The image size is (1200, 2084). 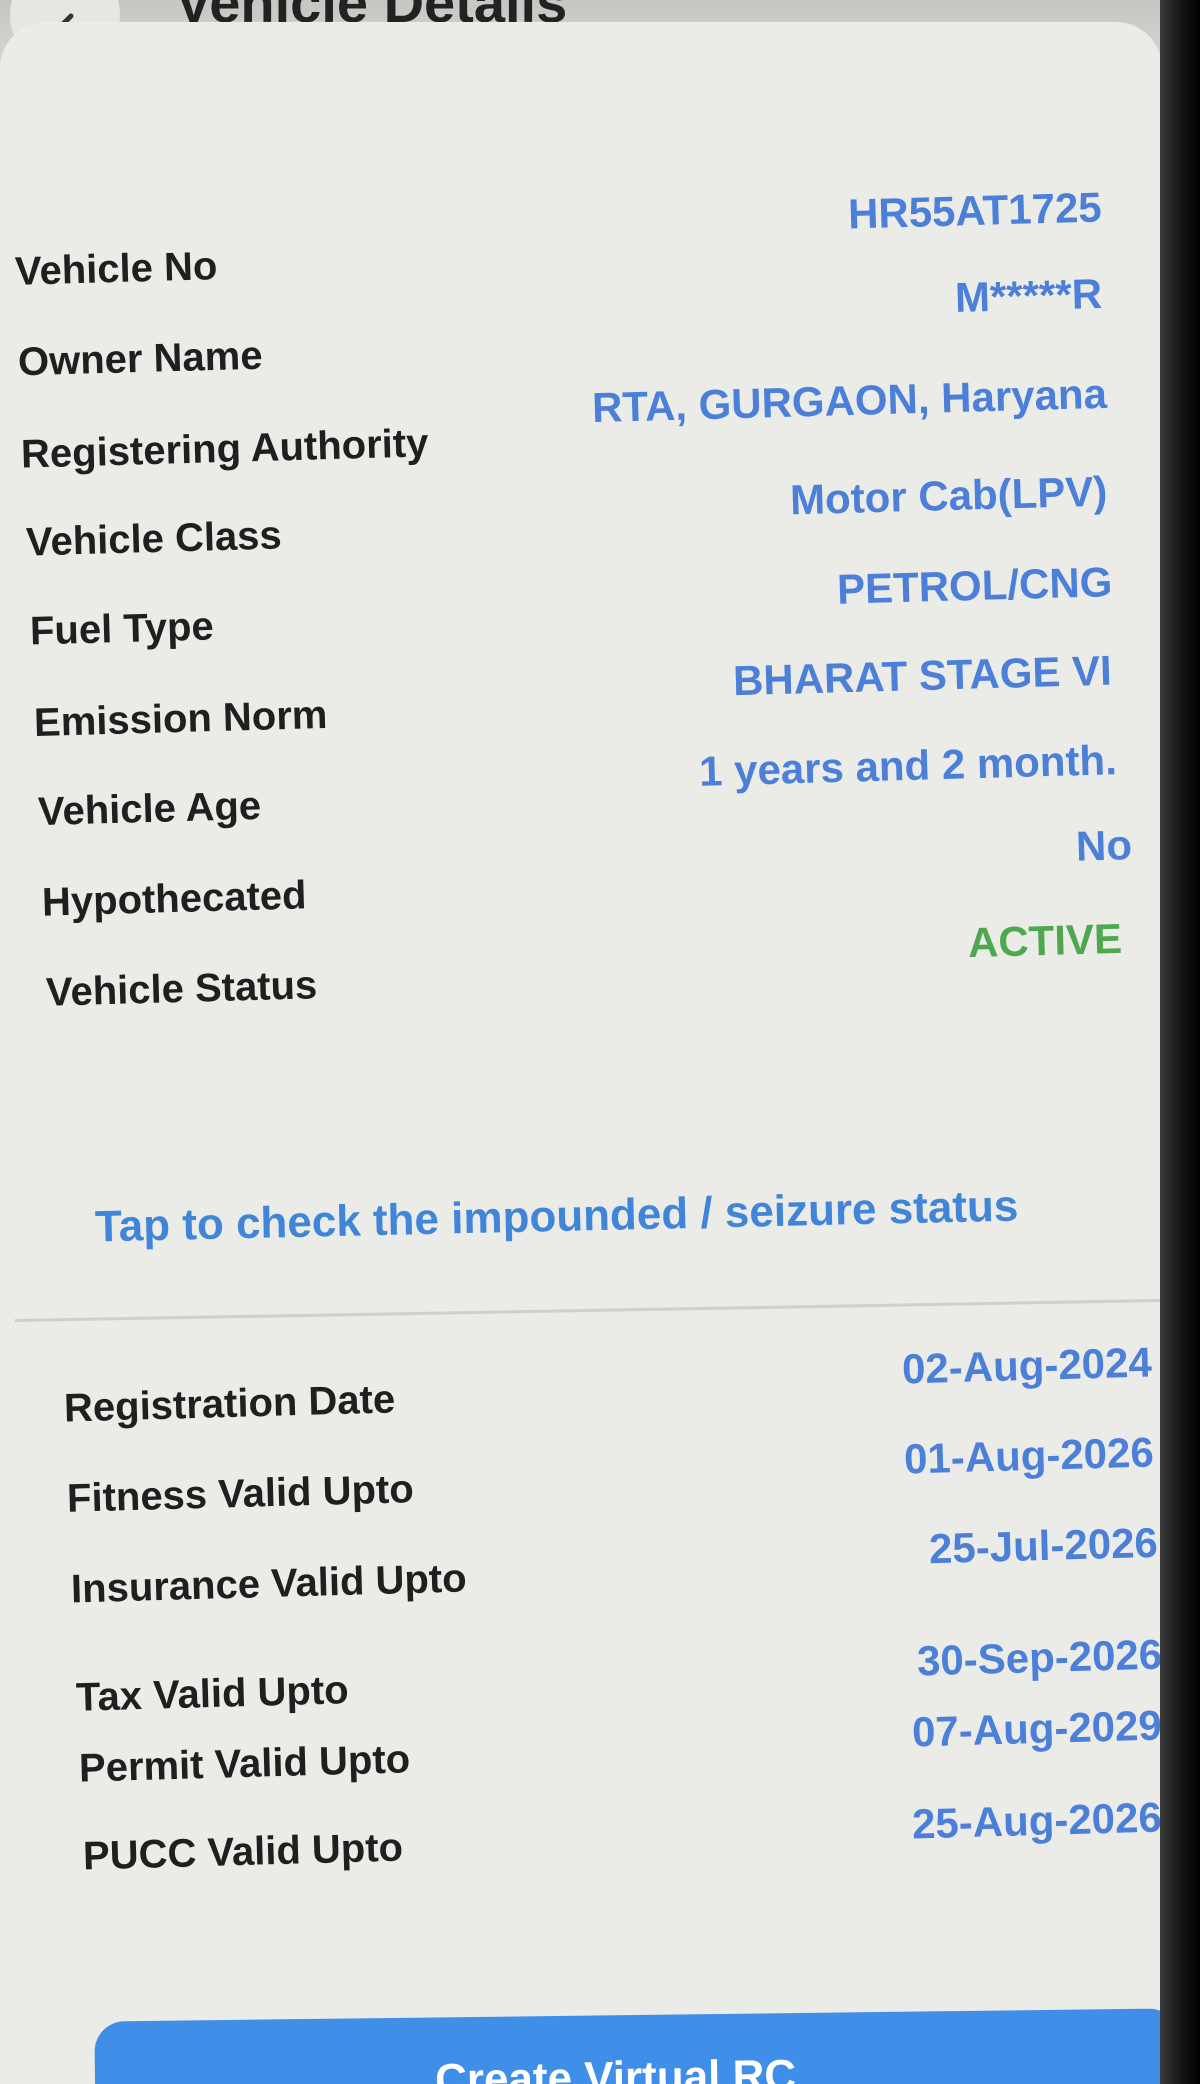 I want to click on label-owner-name: Owner Name, so click(x=140, y=359).